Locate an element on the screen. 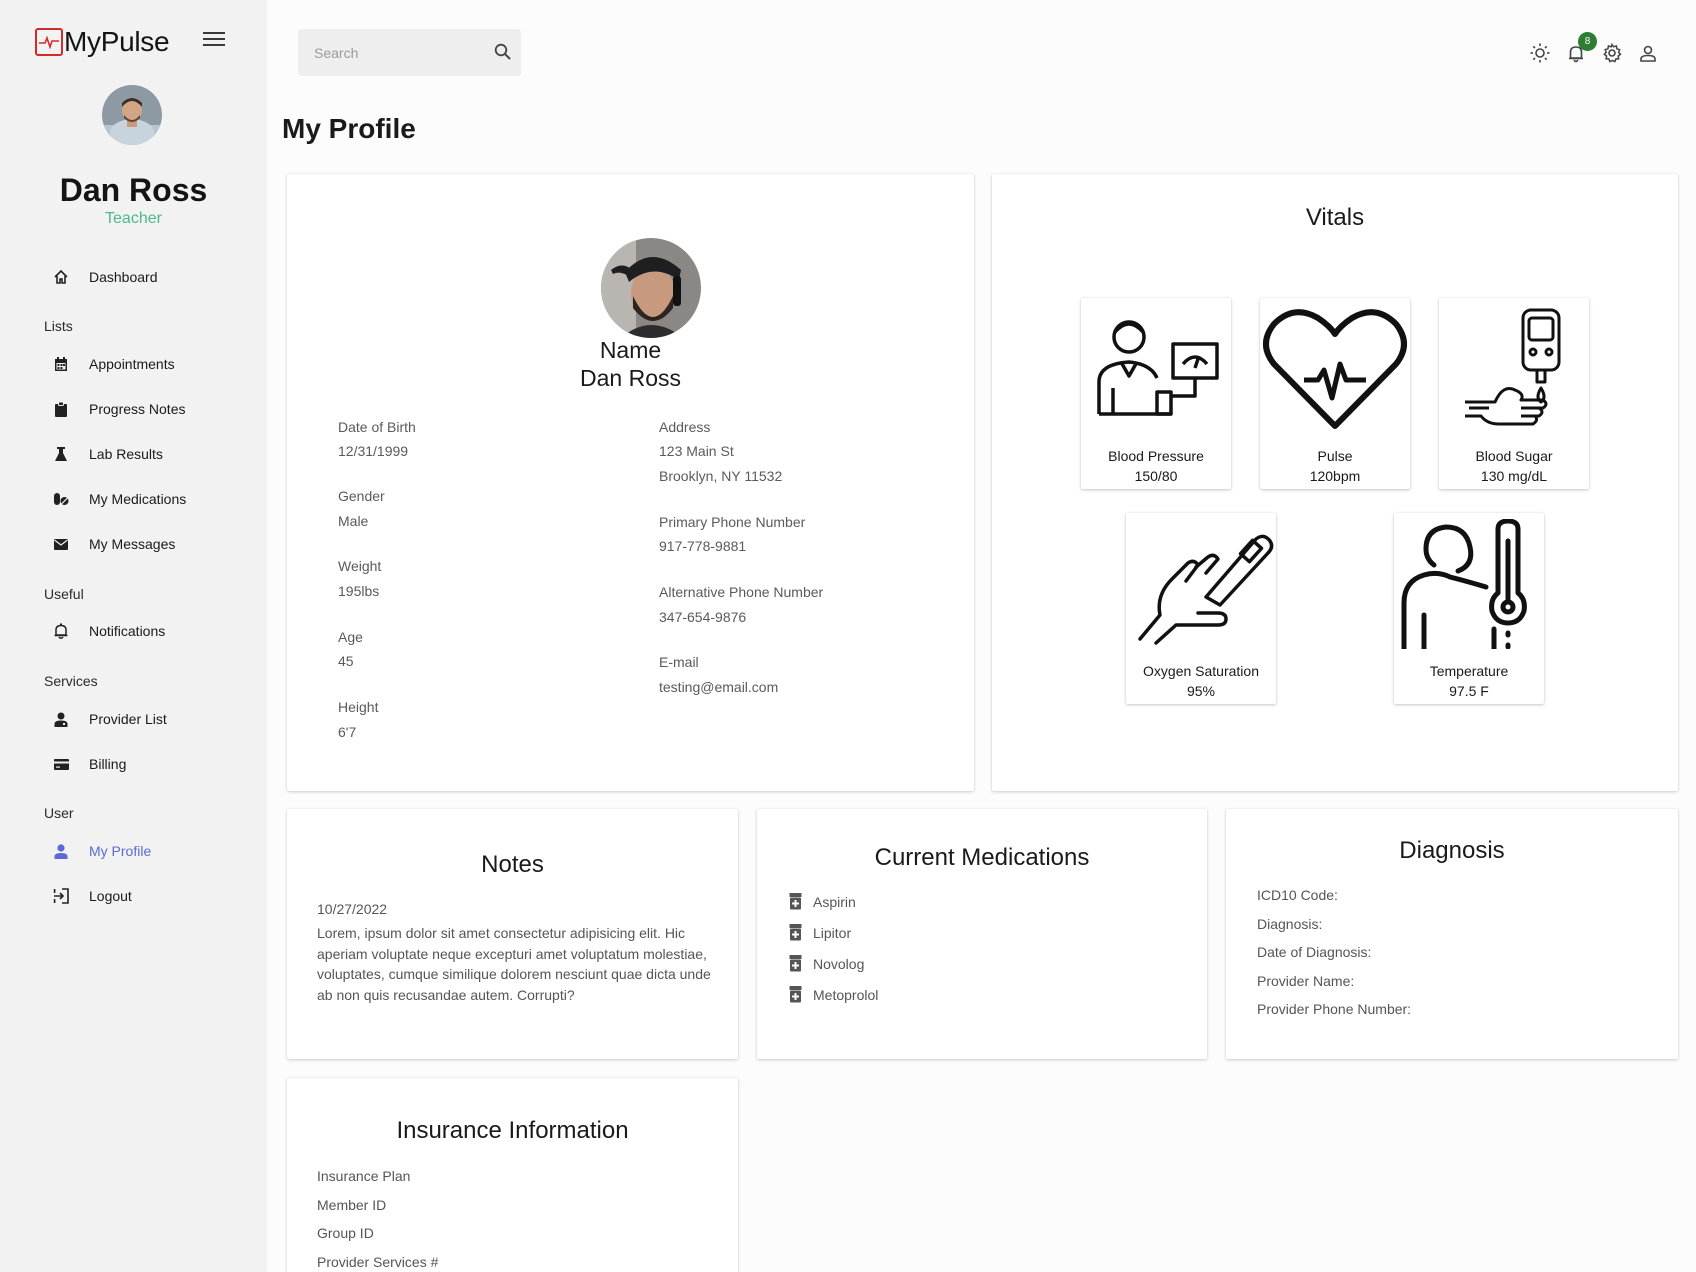 This screenshot has height=1272, width=1696. sidebar-item-my-medications: My Medications is located at coordinates (119, 499).